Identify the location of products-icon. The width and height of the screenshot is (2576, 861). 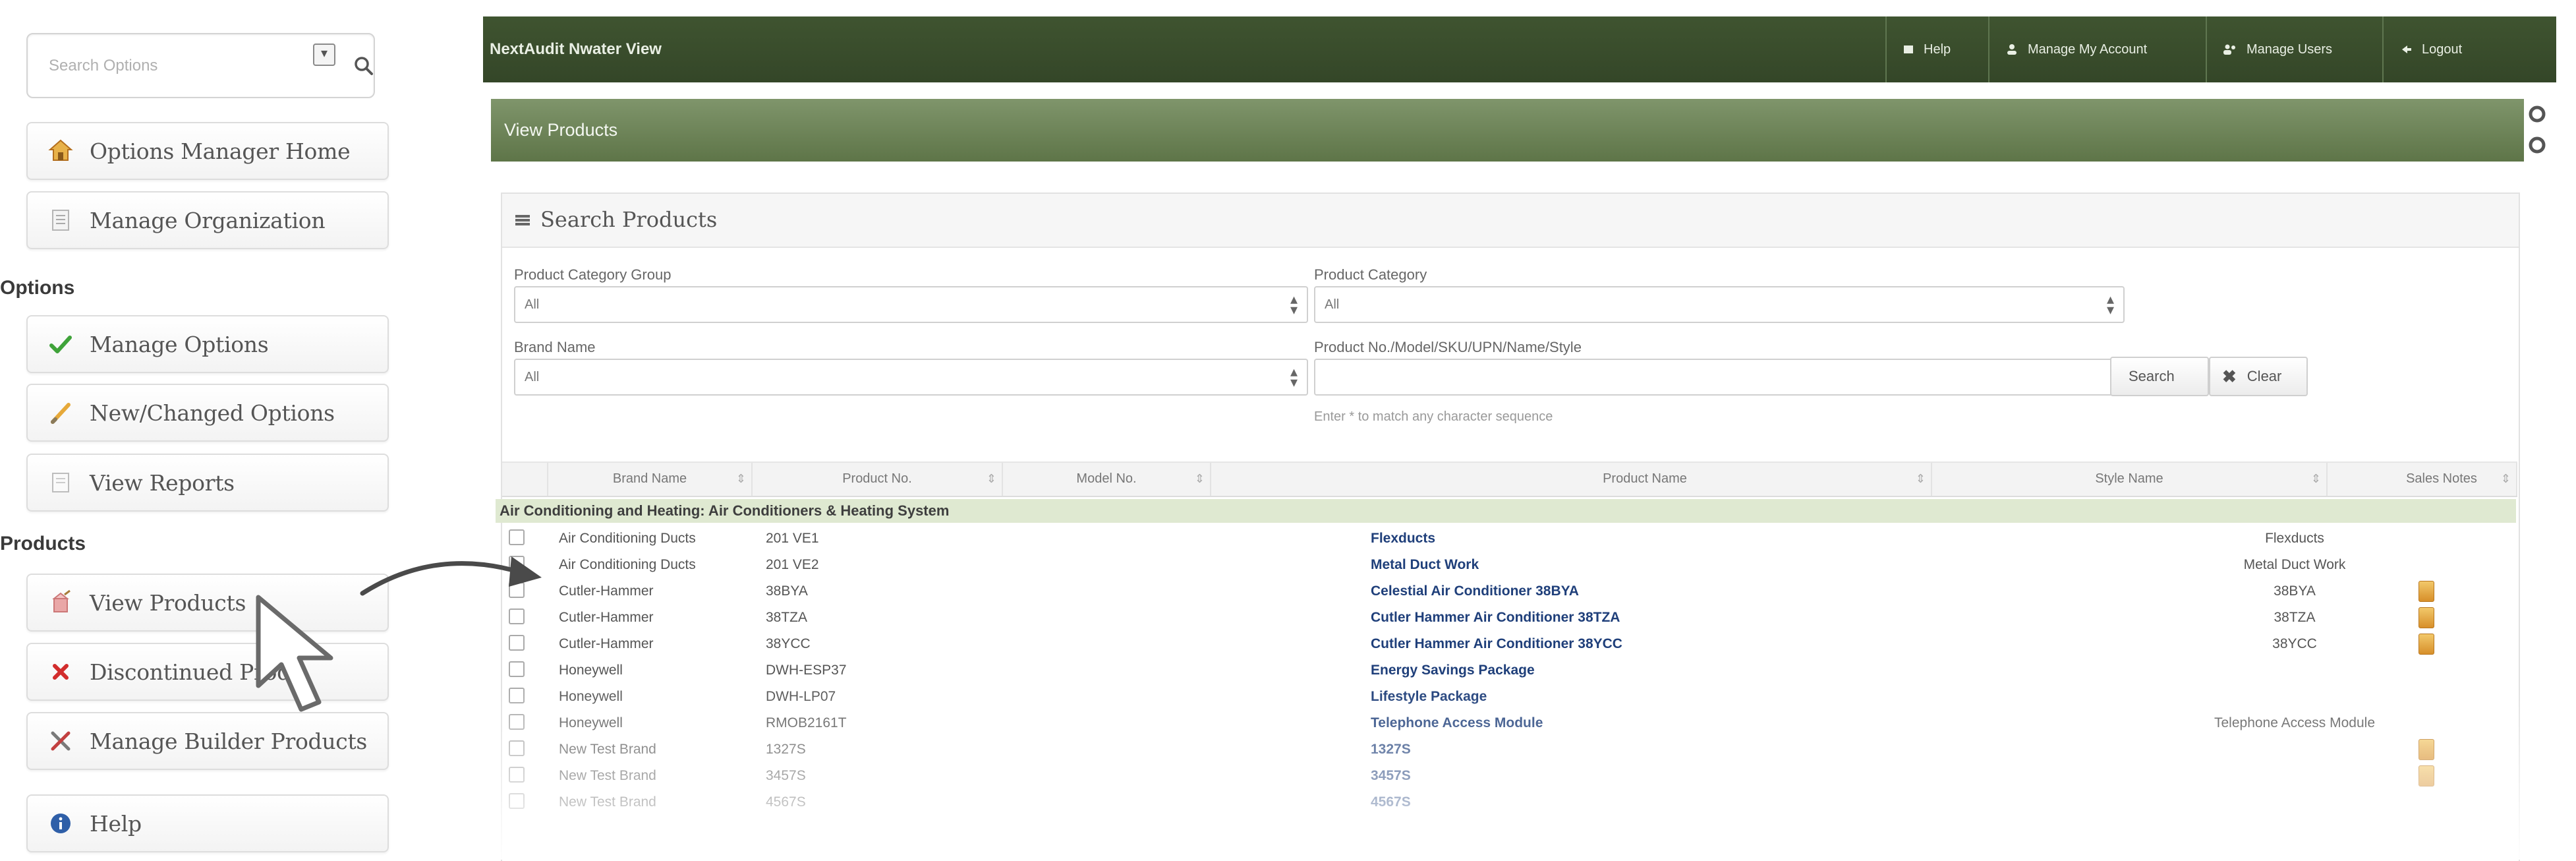
(61, 602).